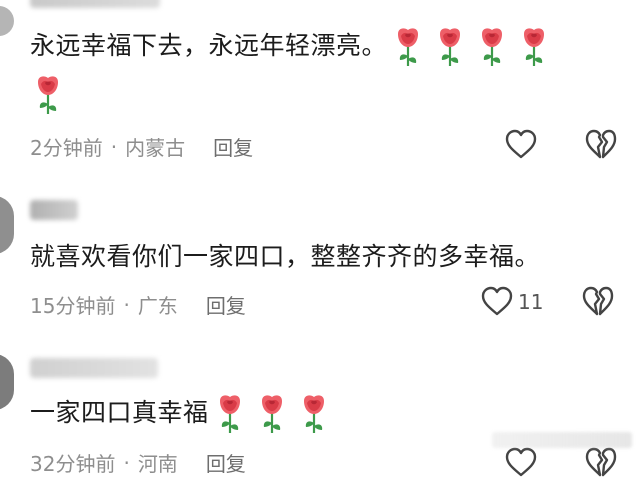  Describe the element at coordinates (209, 45) in the screenshot. I see `comment-text-content: 永远幸福下去，永远年轻漂亮。` at that location.